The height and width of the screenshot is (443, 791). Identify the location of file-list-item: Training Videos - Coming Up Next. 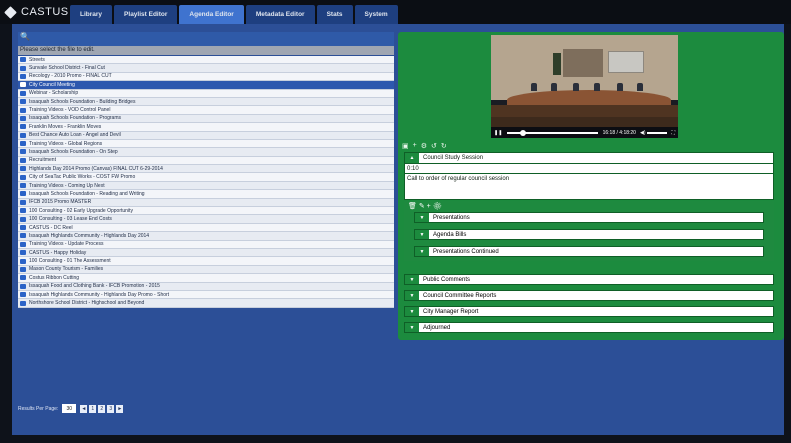
(206, 186).